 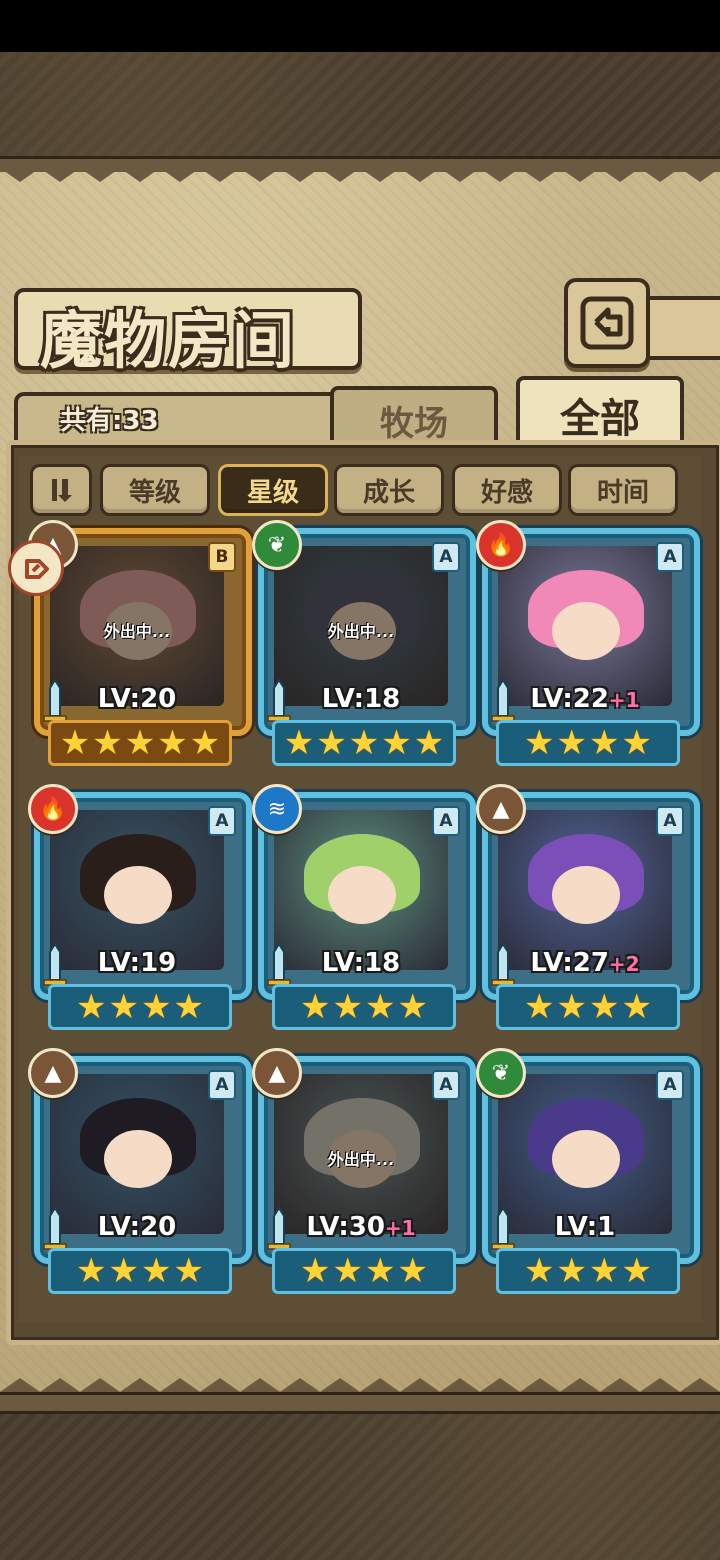 I want to click on monster-card: A 🔥 LV:22+1 ★ ★ ★ ★, so click(x=588, y=643).